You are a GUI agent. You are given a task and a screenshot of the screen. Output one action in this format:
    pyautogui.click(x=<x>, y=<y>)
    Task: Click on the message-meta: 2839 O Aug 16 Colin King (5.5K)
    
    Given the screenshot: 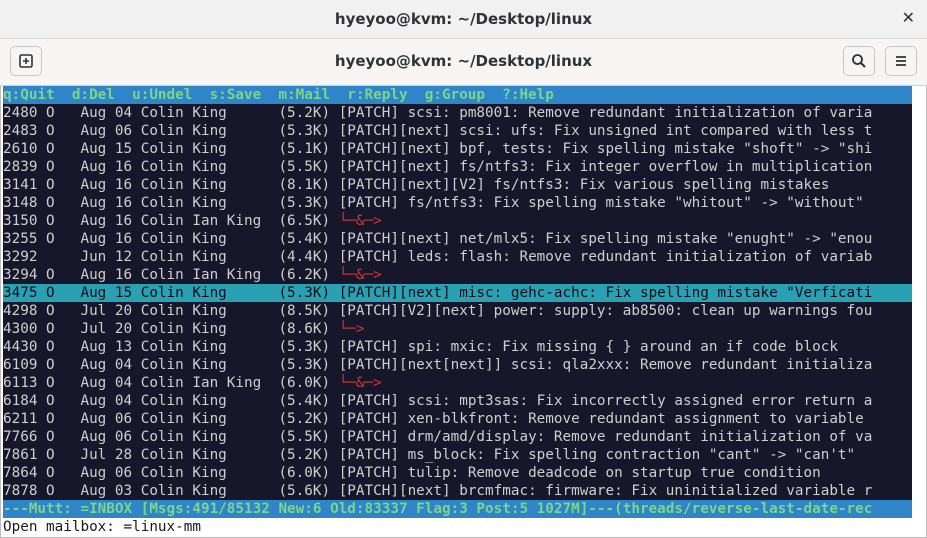 What is the action you would take?
    pyautogui.click(x=171, y=167)
    